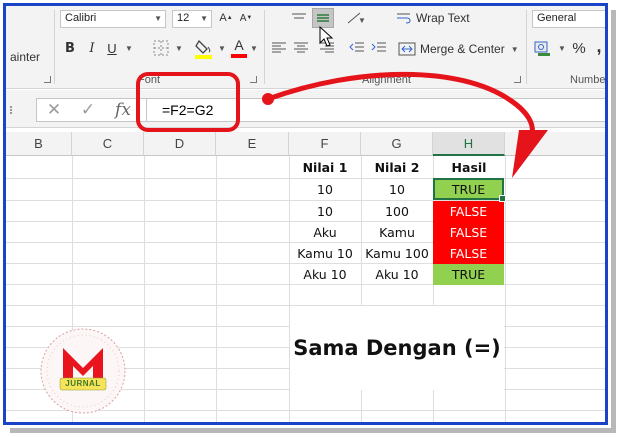 This screenshot has height=437, width=619. What do you see at coordinates (123, 110) in the screenshot?
I see `insert-function-button: fx` at bounding box center [123, 110].